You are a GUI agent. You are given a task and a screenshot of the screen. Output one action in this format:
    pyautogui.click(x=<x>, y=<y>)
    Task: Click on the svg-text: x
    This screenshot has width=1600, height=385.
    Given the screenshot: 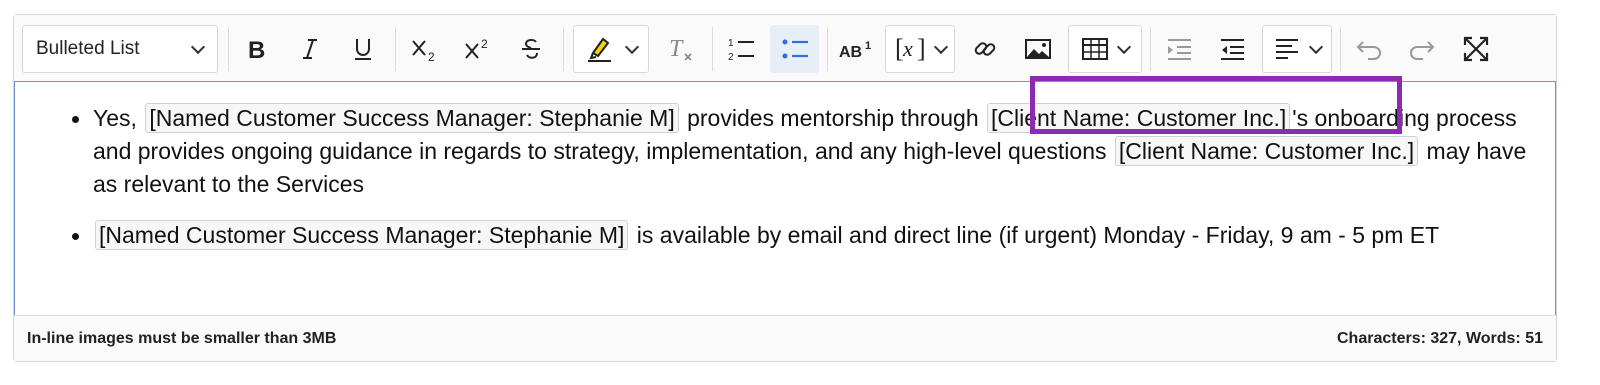 What is the action you would take?
    pyautogui.click(x=907, y=48)
    